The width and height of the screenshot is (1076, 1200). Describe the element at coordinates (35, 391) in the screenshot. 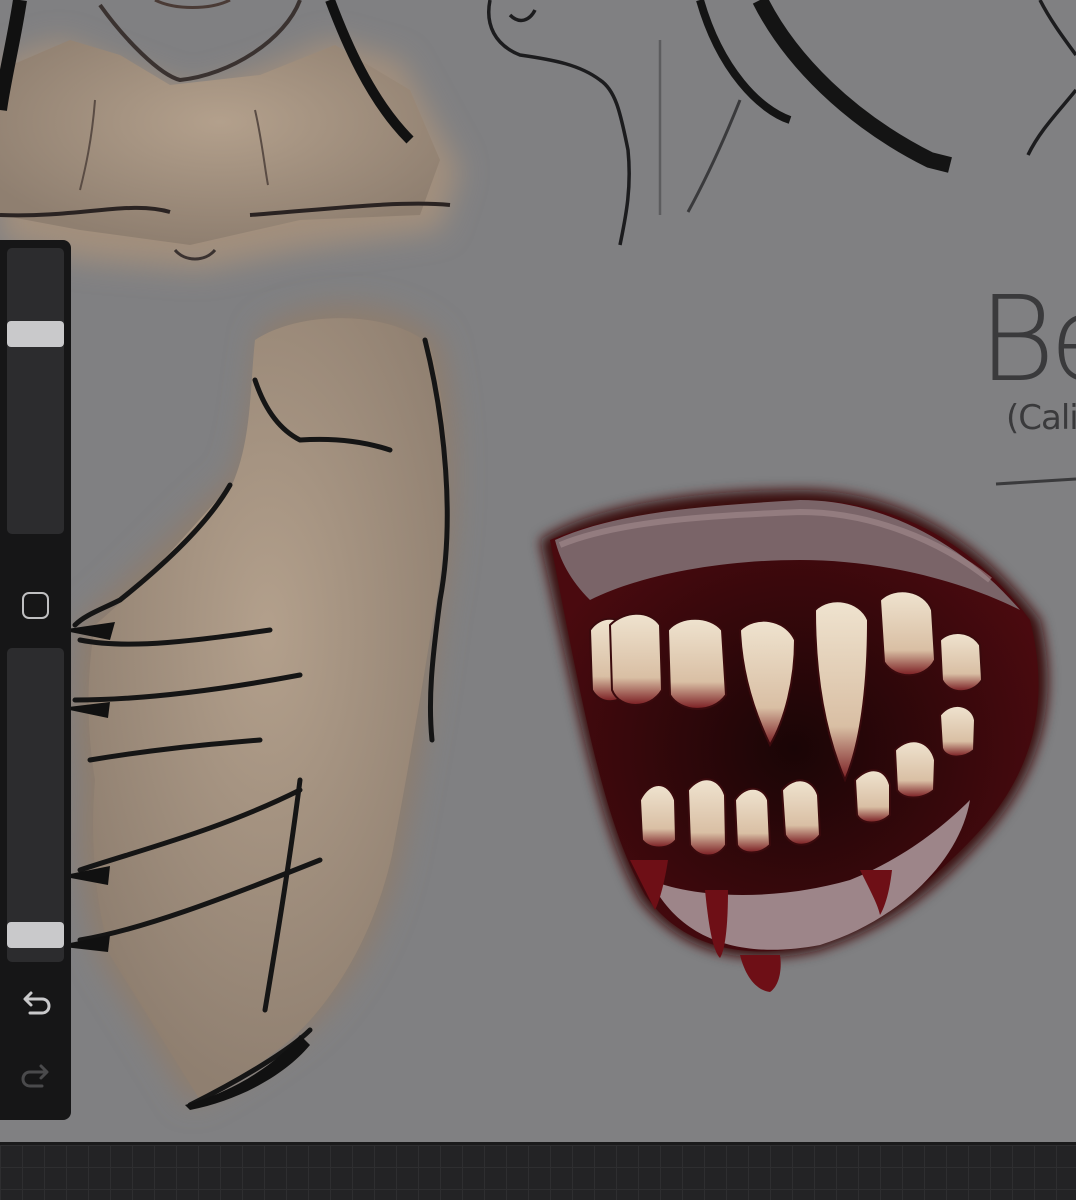

I see `brush-size-slider` at that location.